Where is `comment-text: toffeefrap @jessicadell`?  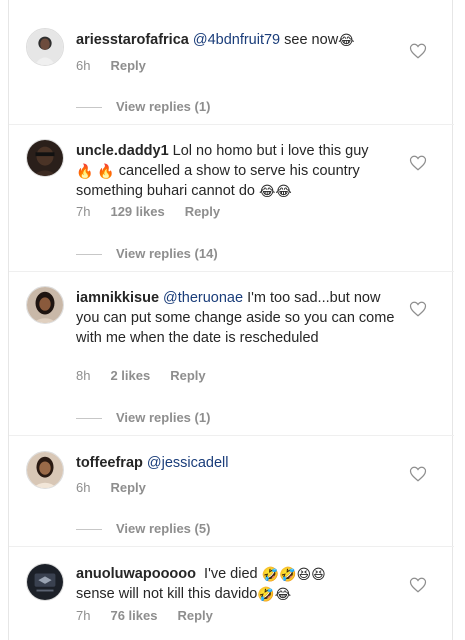
comment-text: toffeefrap @jessicadell is located at coordinates (236, 463).